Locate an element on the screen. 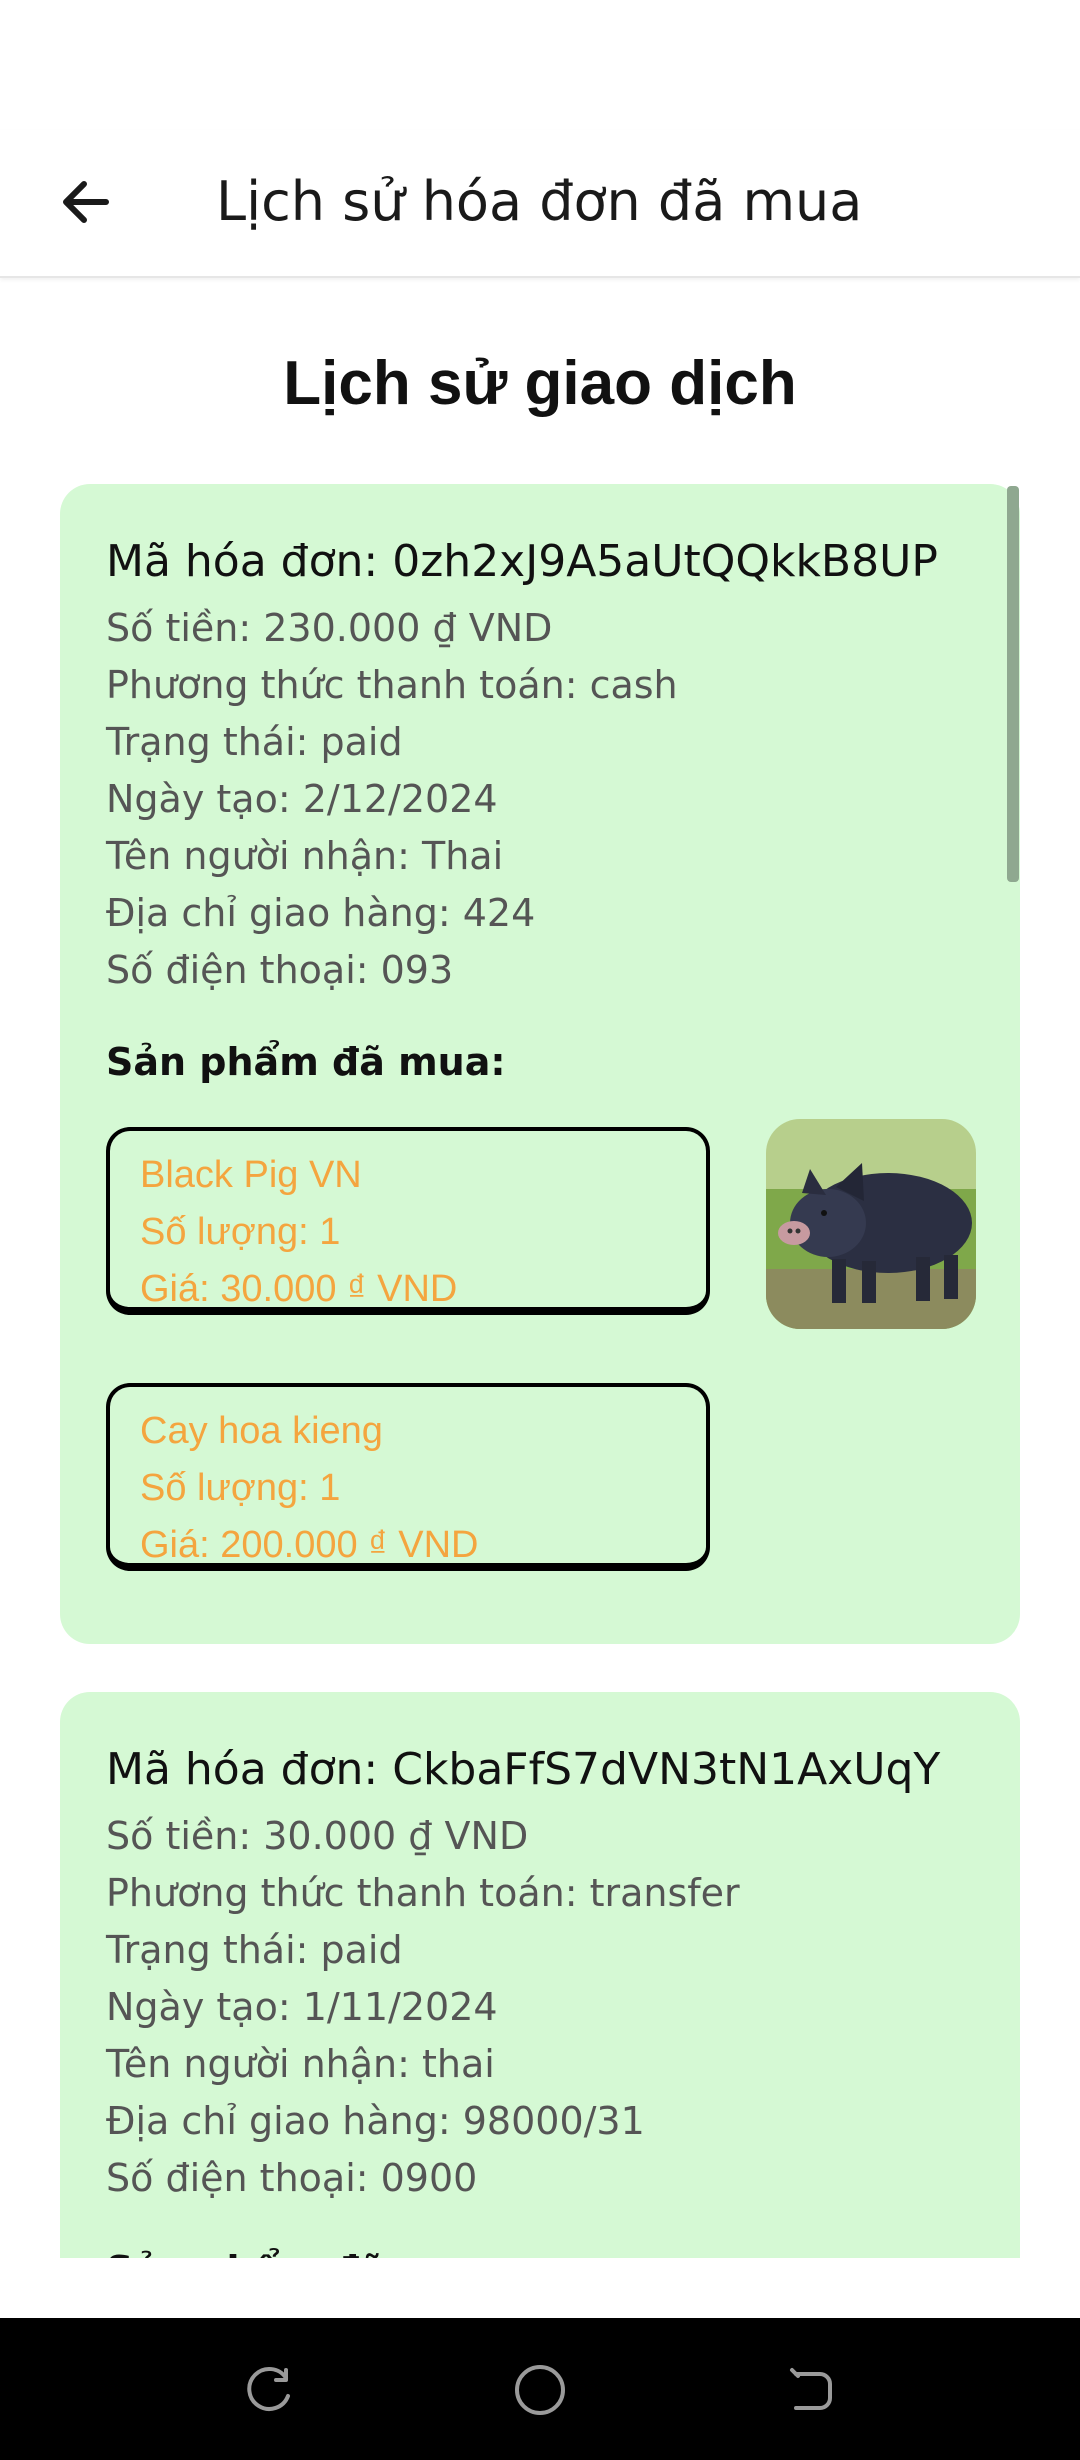 Image resolution: width=1080 pixels, height=2460 pixels. invoice-address: Địa chỉ giao hàng: 98000/31 is located at coordinates (375, 2121).